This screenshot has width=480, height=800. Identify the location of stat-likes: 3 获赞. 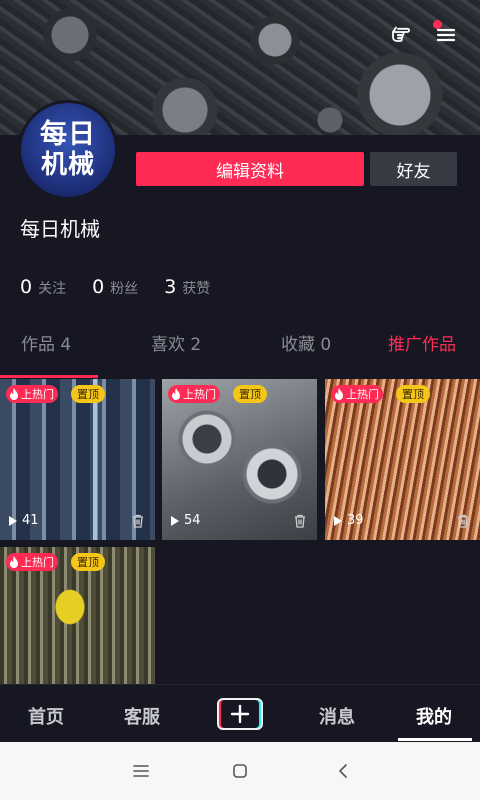
(187, 287).